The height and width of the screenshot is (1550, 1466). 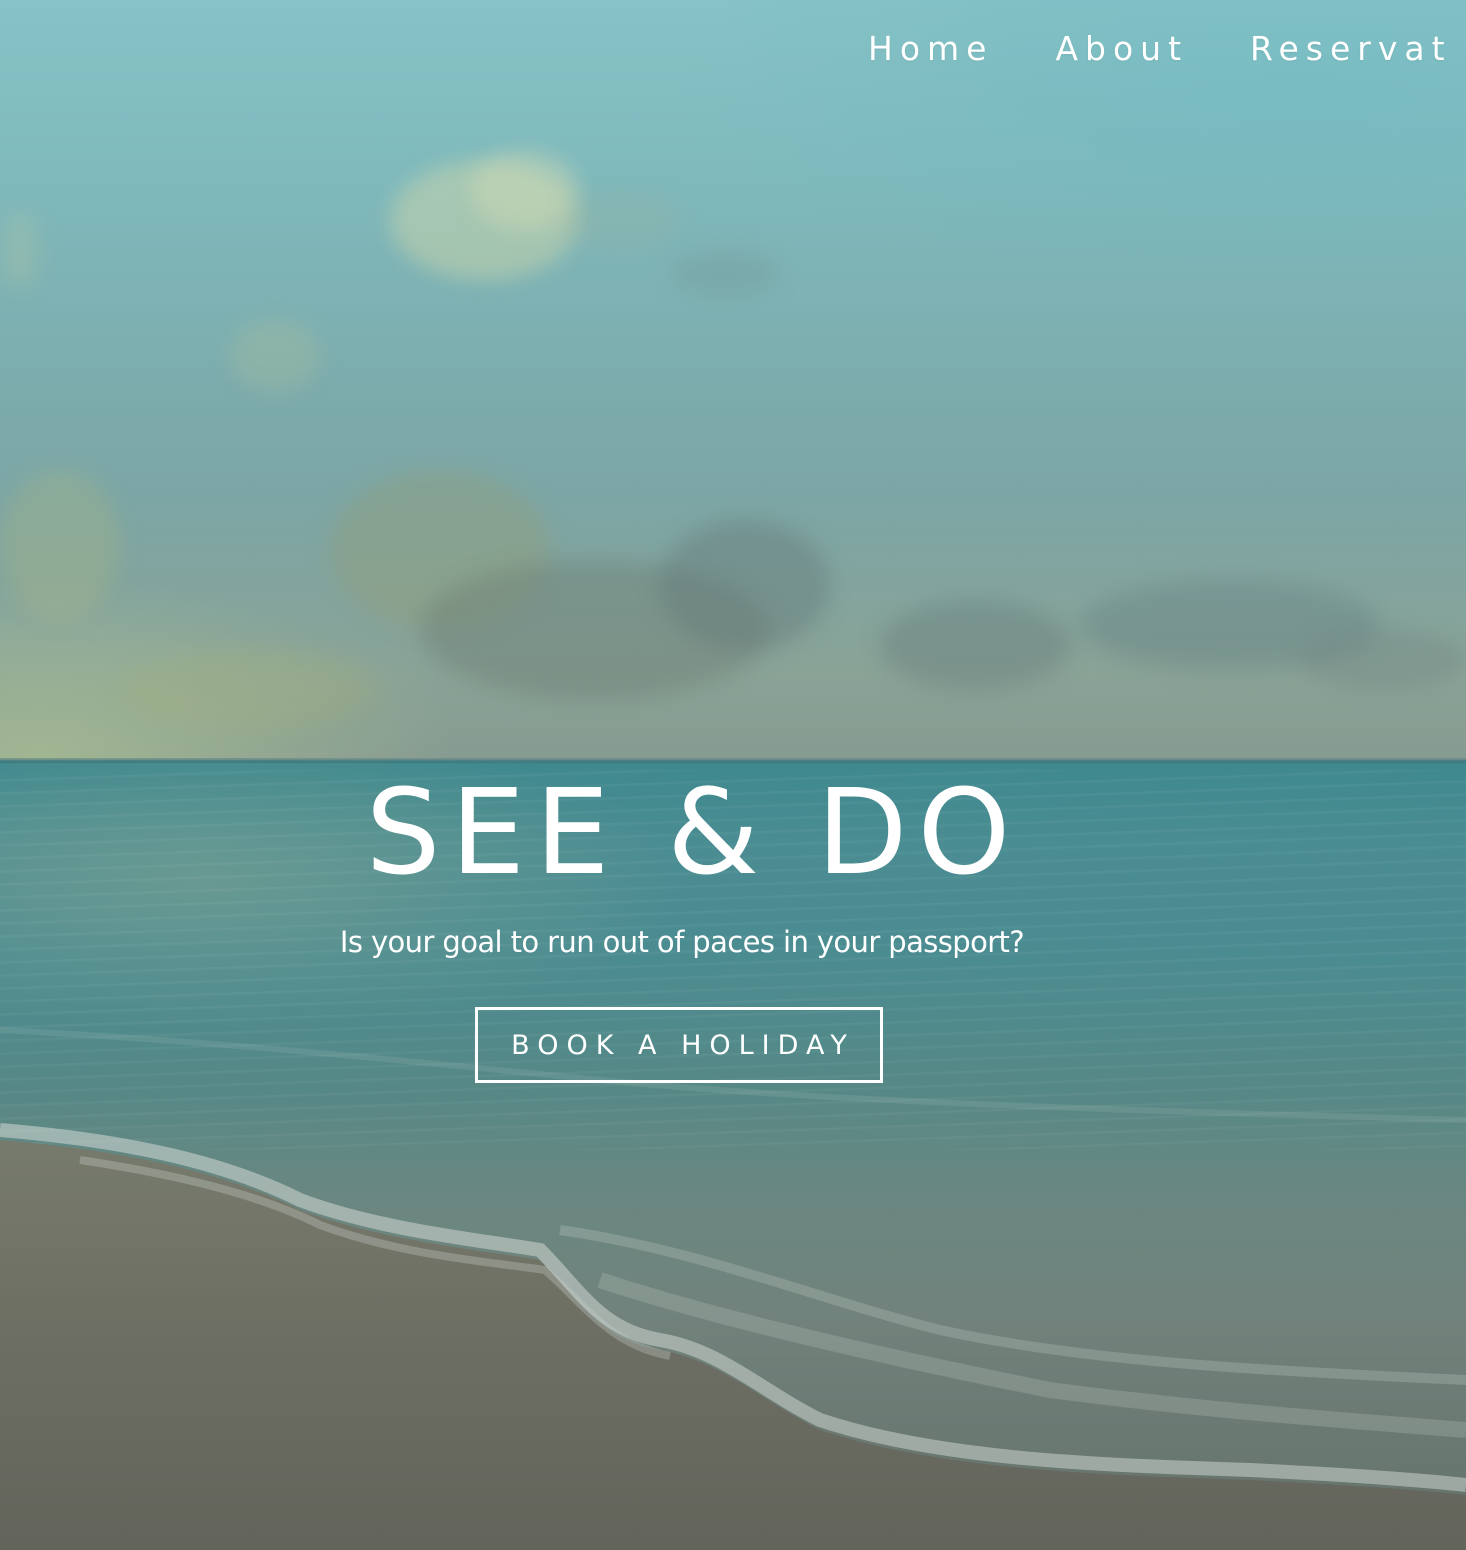 I want to click on nav-link-reservations: Reservat, so click(x=1351, y=49).